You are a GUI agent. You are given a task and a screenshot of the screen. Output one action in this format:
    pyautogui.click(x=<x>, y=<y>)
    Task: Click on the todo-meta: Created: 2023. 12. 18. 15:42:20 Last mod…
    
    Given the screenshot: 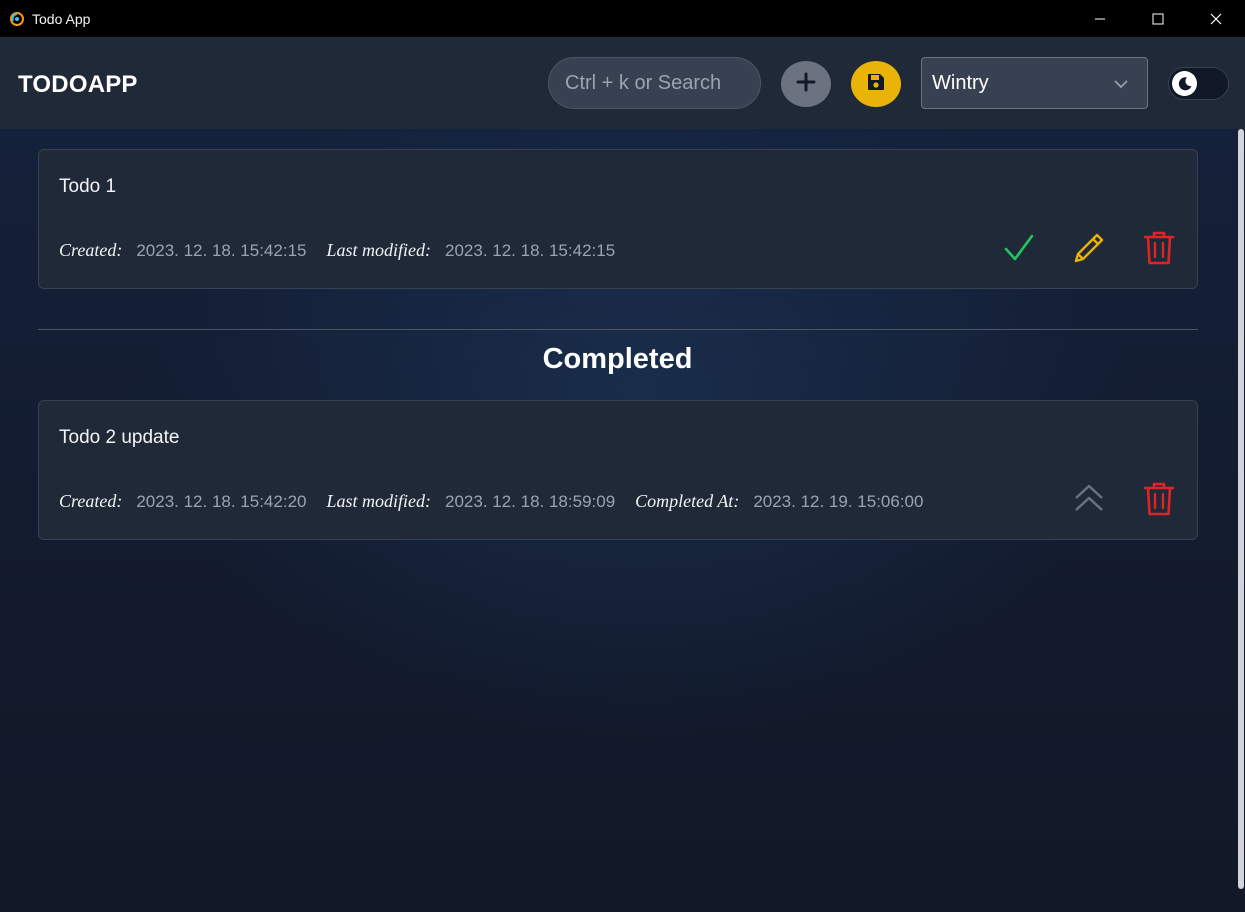 What is the action you would take?
    pyautogui.click(x=501, y=501)
    